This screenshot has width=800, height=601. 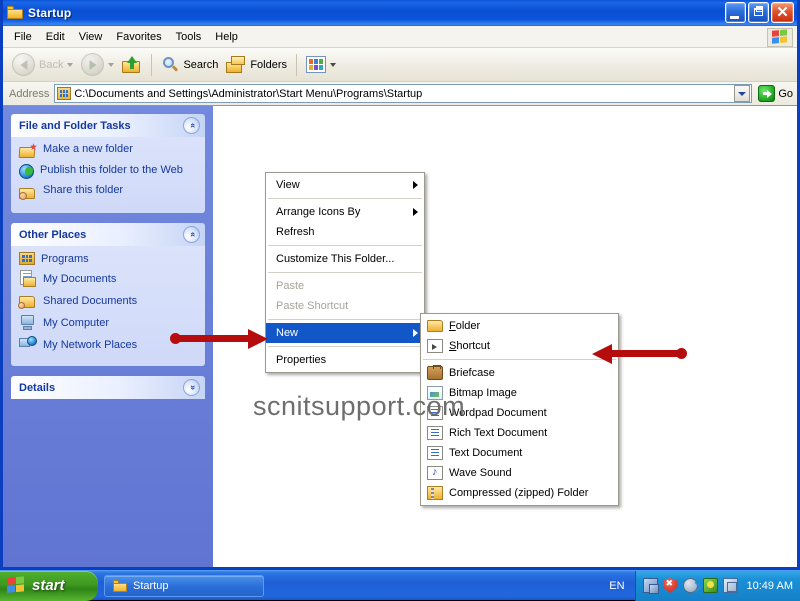 I want to click on context-menu-item-new: New, so click(x=345, y=333).